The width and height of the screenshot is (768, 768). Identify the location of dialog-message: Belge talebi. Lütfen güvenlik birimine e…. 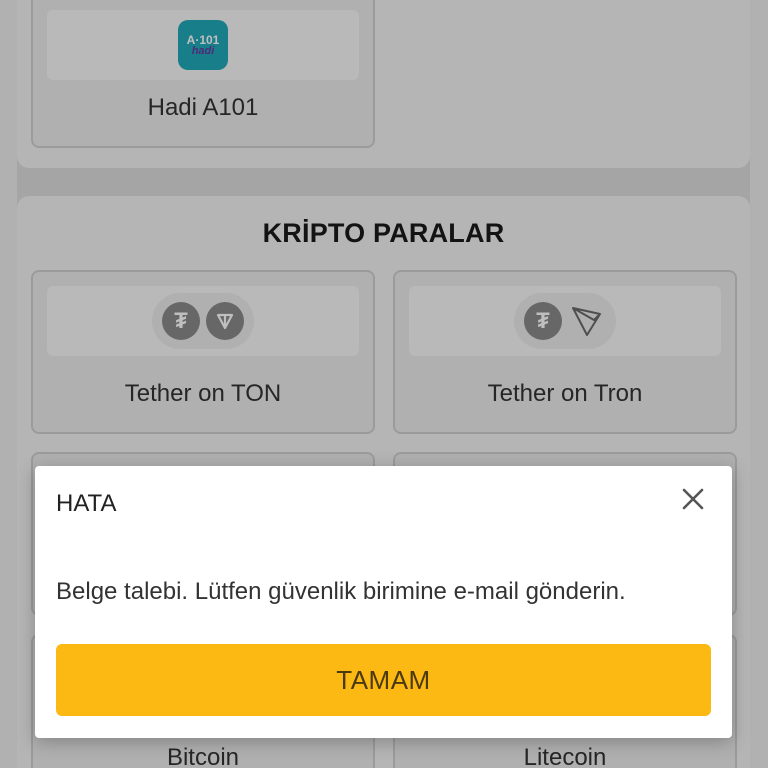
(341, 591).